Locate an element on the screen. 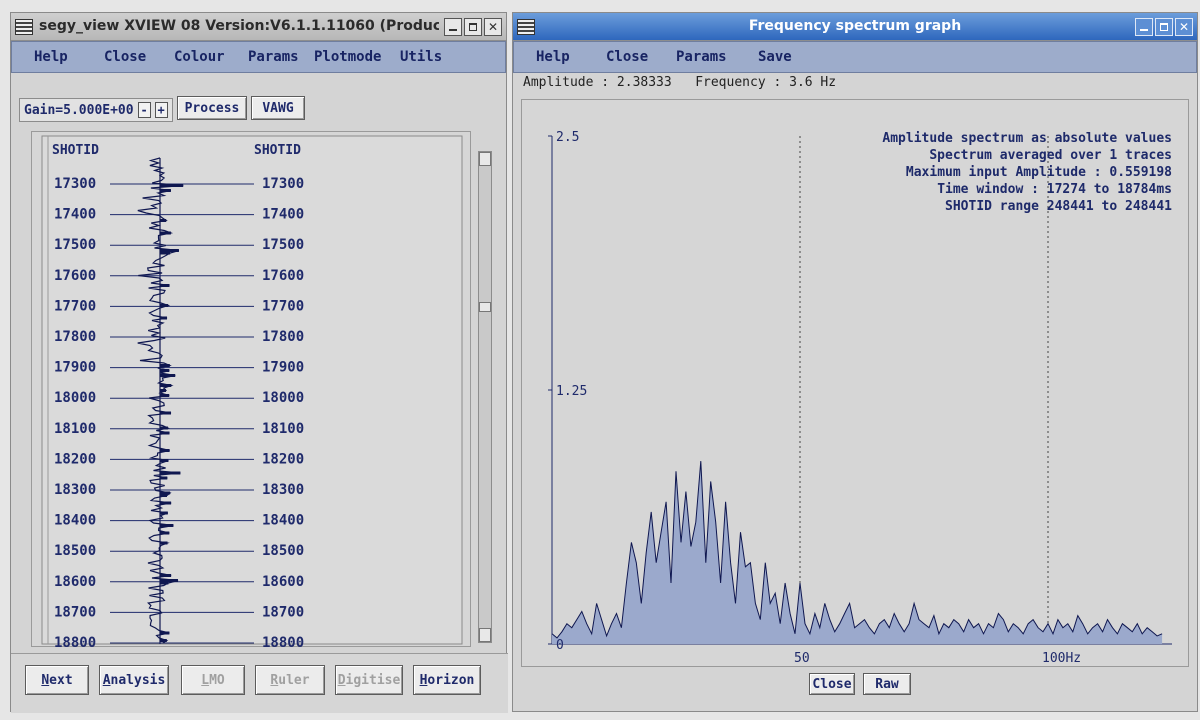 The height and width of the screenshot is (720, 1200). digitise-mnemonic: D is located at coordinates (341, 680).